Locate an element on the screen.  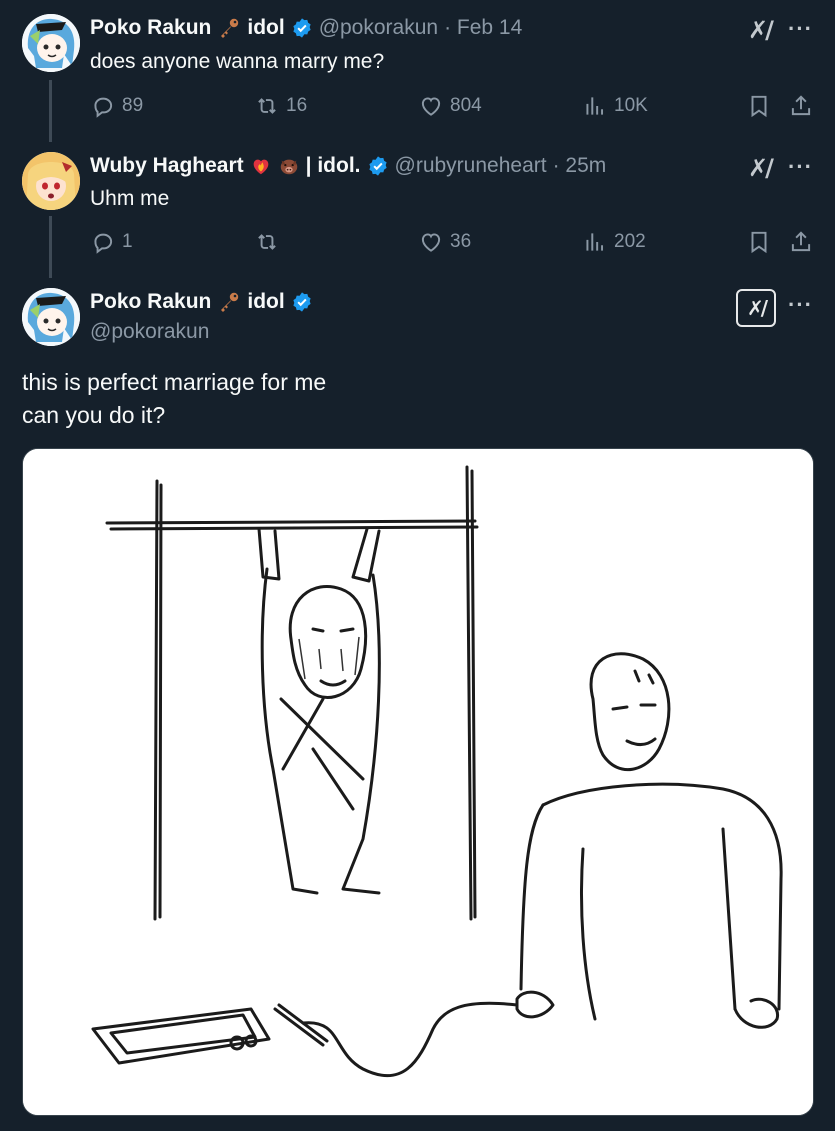
tweet-text: does anyone wanna marry me? is located at coordinates (237, 61).